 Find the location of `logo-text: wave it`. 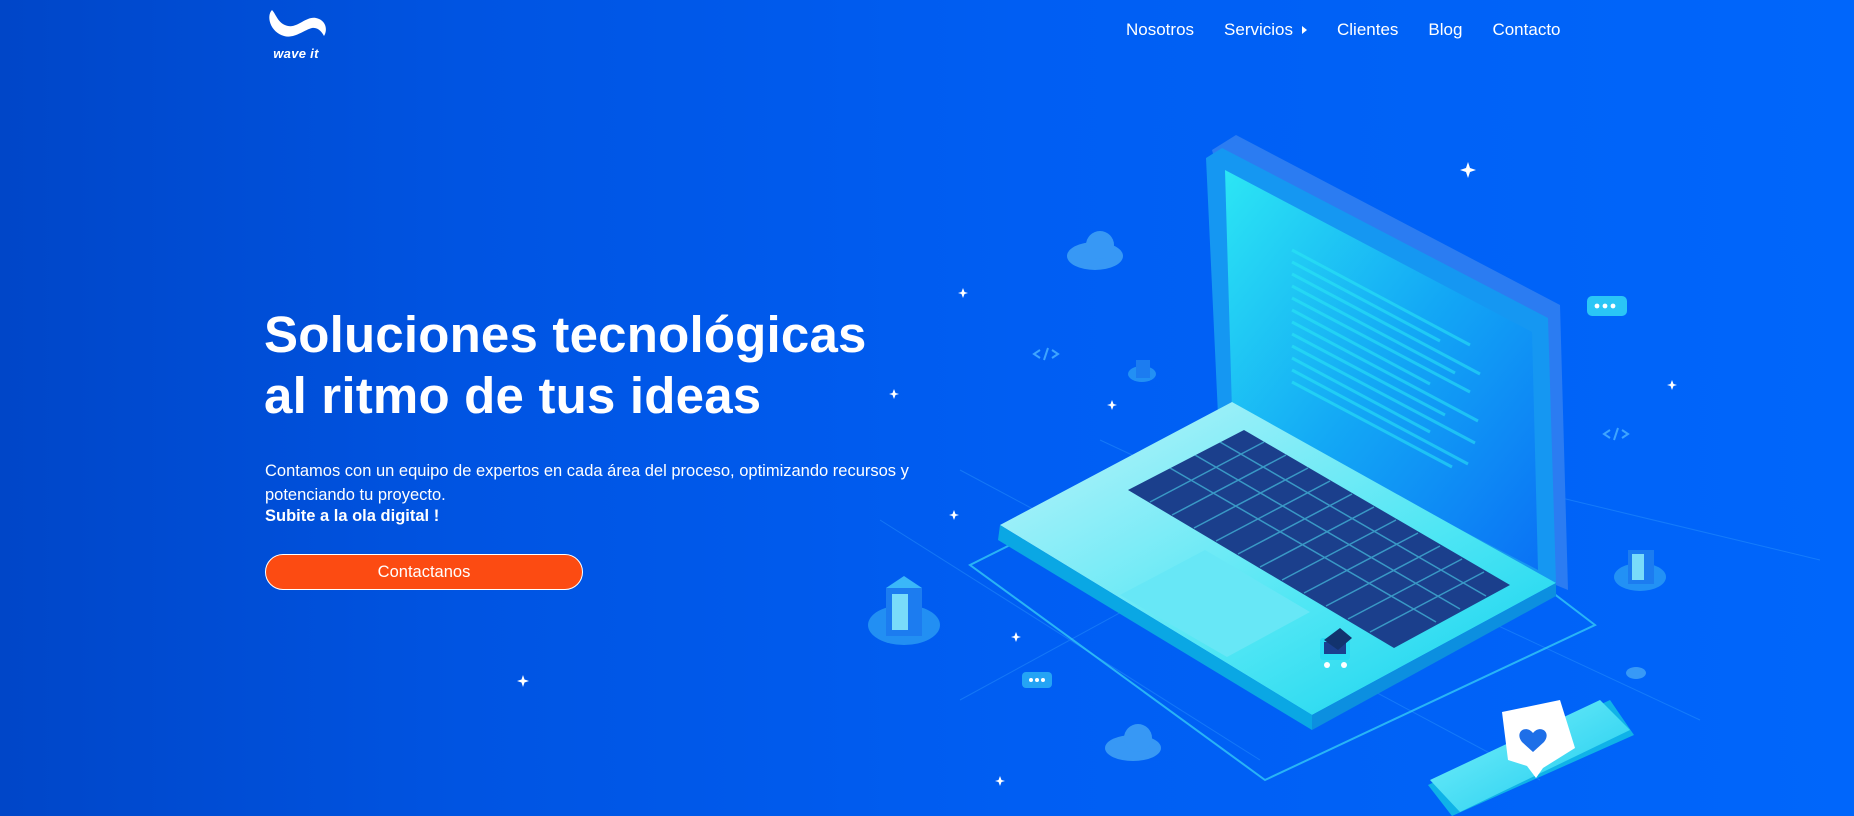

logo-text: wave it is located at coordinates (296, 53).